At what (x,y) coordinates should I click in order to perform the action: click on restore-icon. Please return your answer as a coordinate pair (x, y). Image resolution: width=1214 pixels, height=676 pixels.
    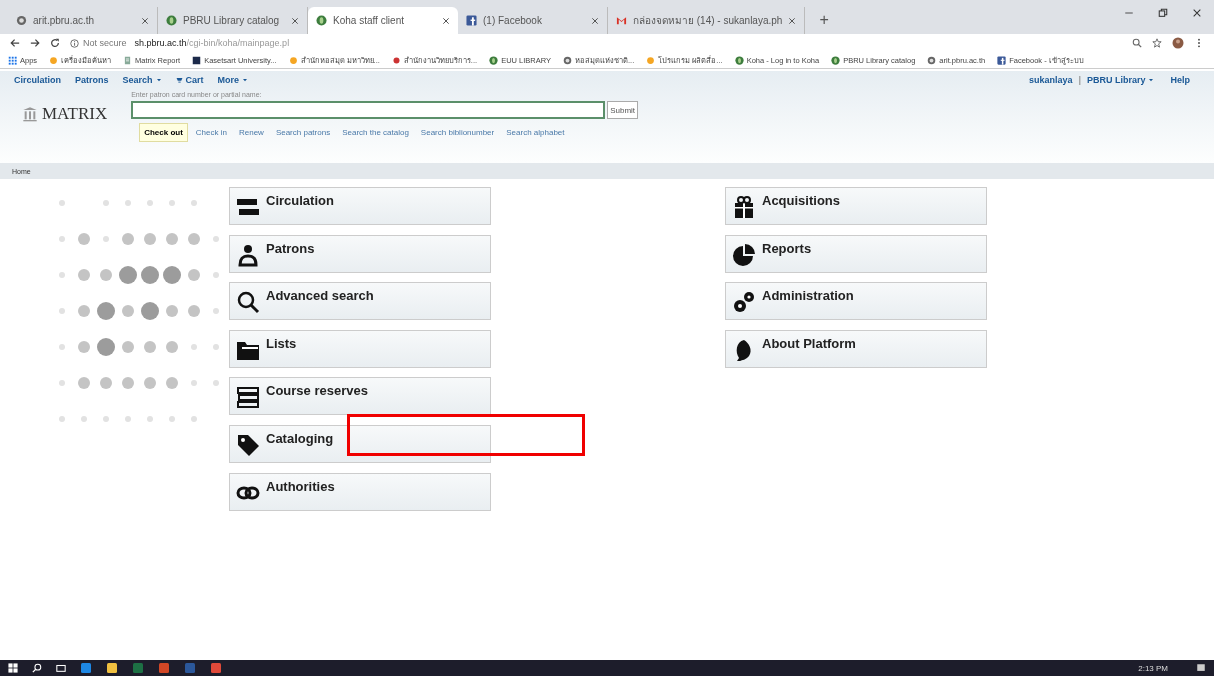
    Looking at the image, I should click on (1163, 12).